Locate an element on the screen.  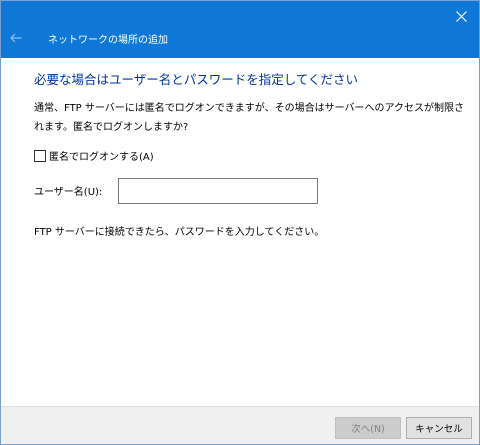
page-heading: 必要な場合はユーザー名とパスワードを指定してください is located at coordinates (196, 79).